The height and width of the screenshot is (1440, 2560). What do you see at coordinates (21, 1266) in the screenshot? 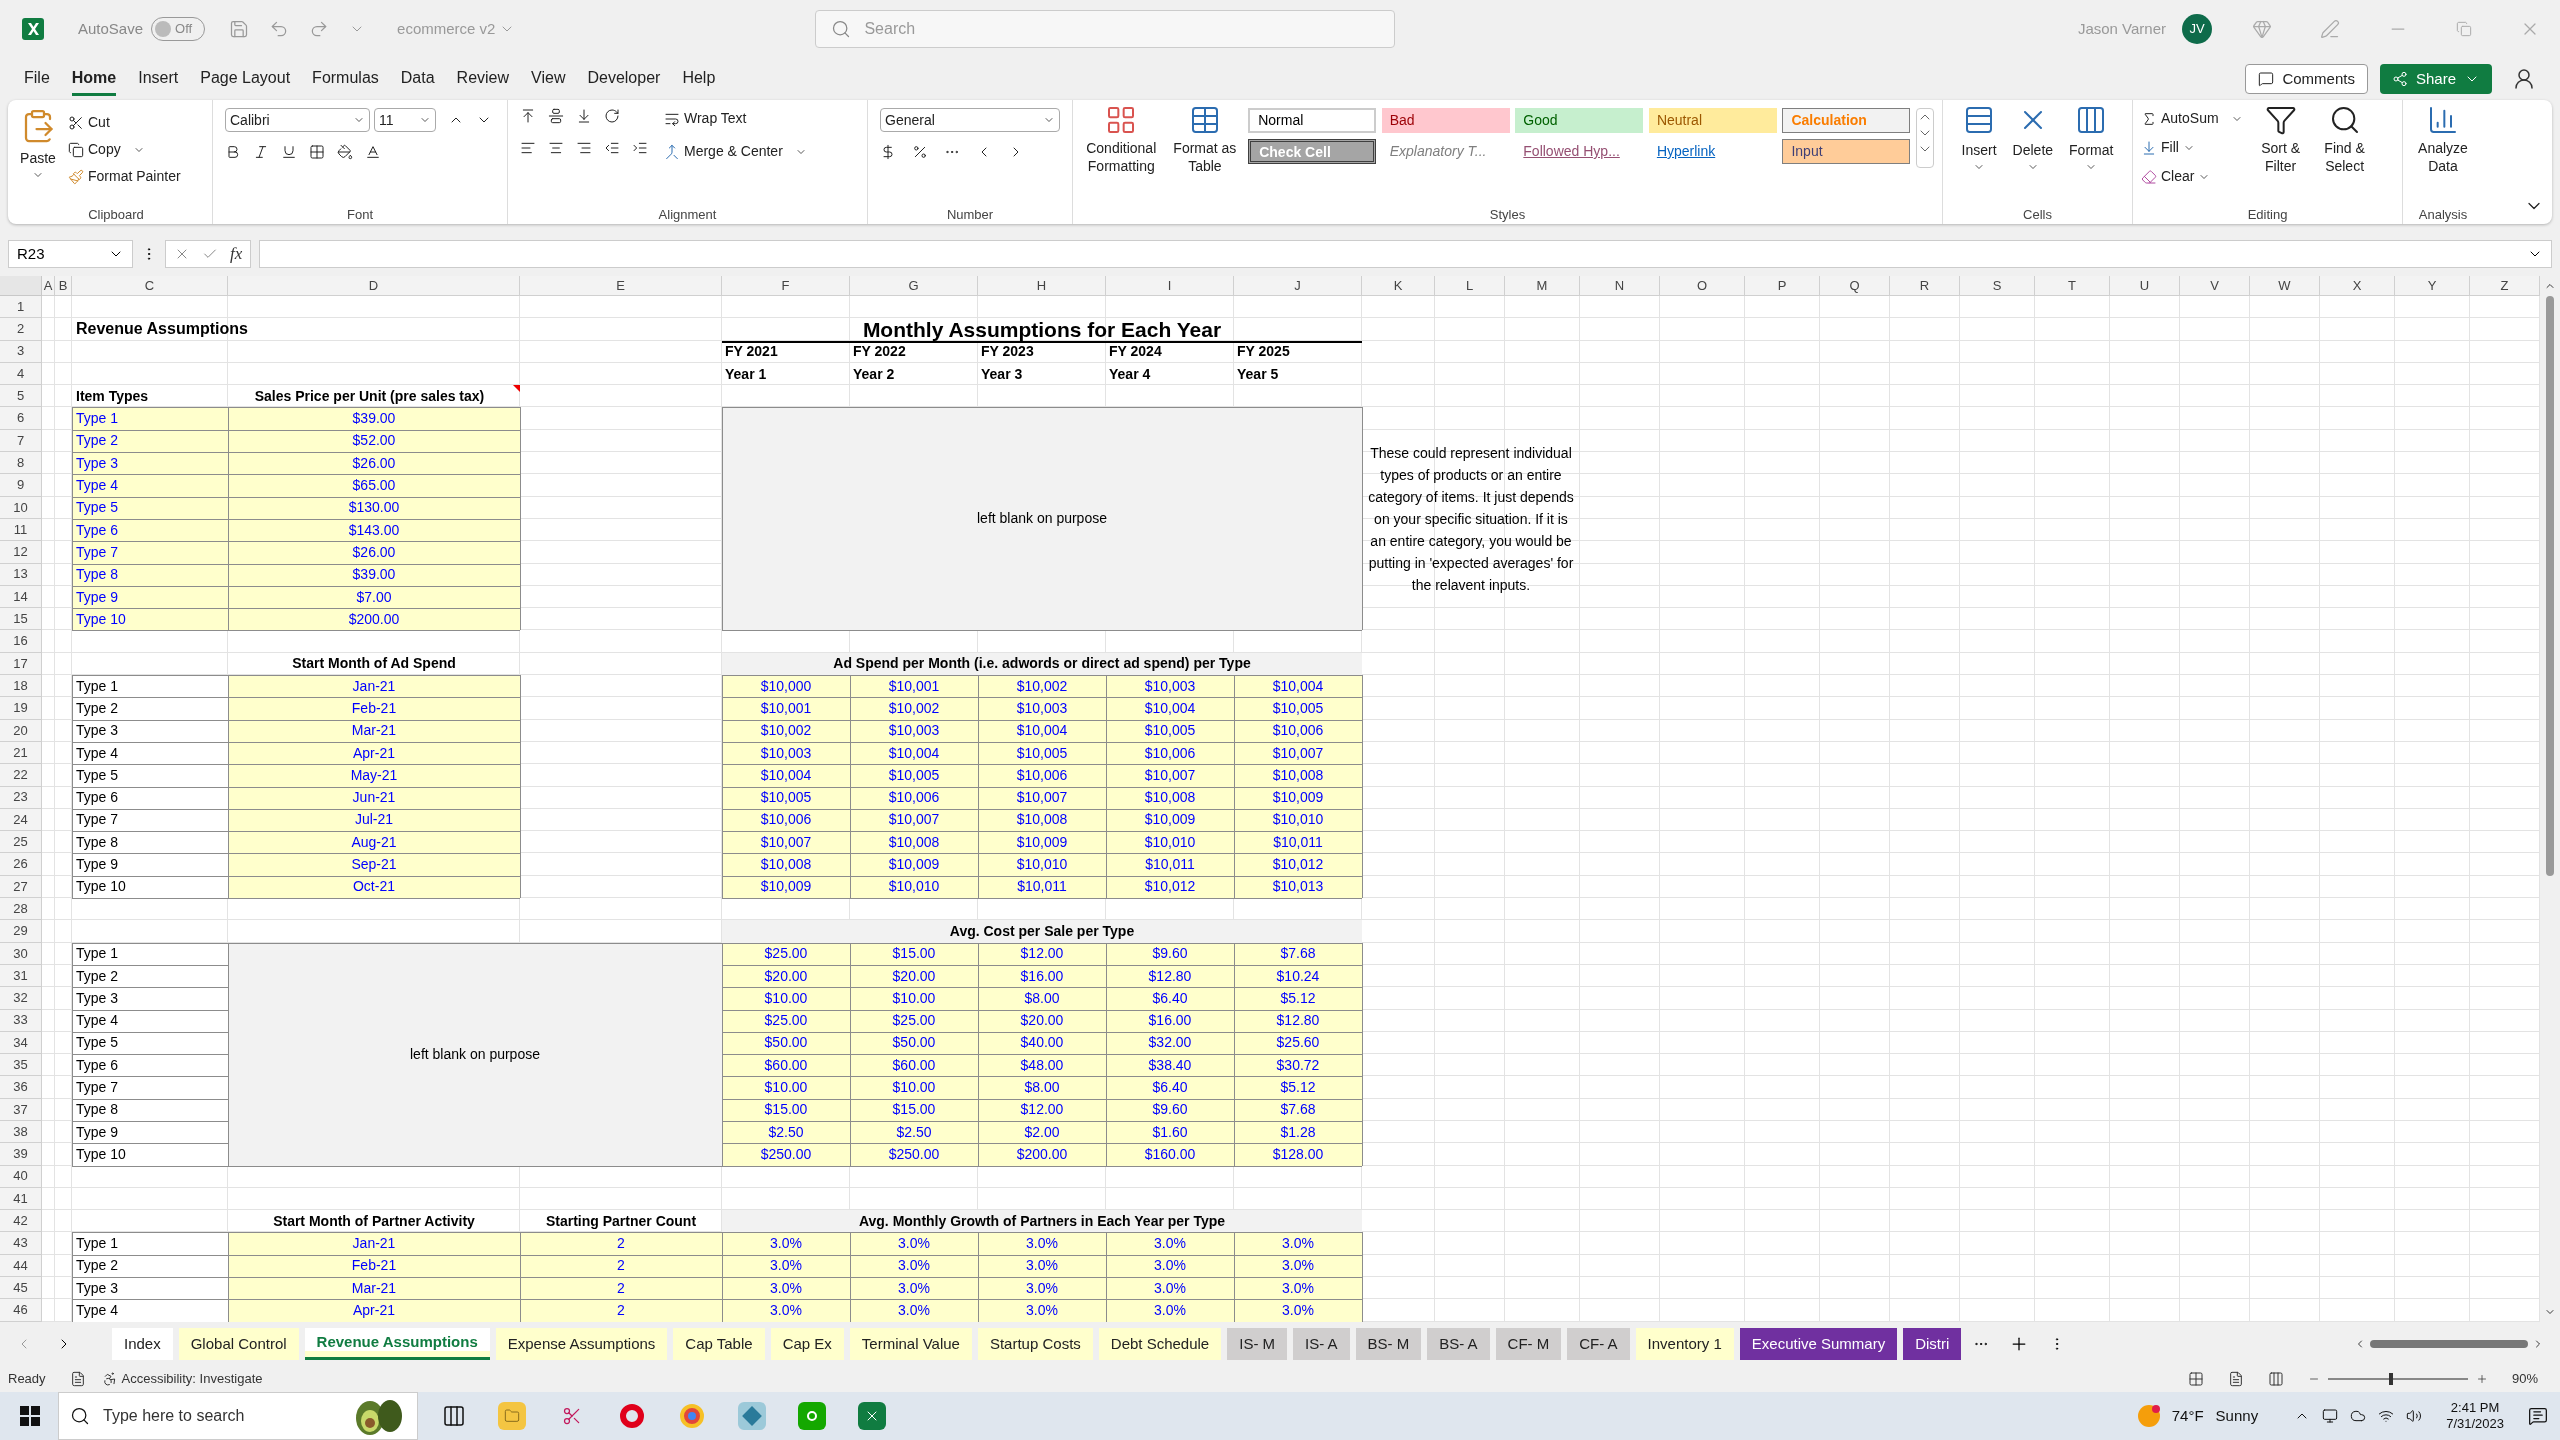
I see `row-number: 44` at bounding box center [21, 1266].